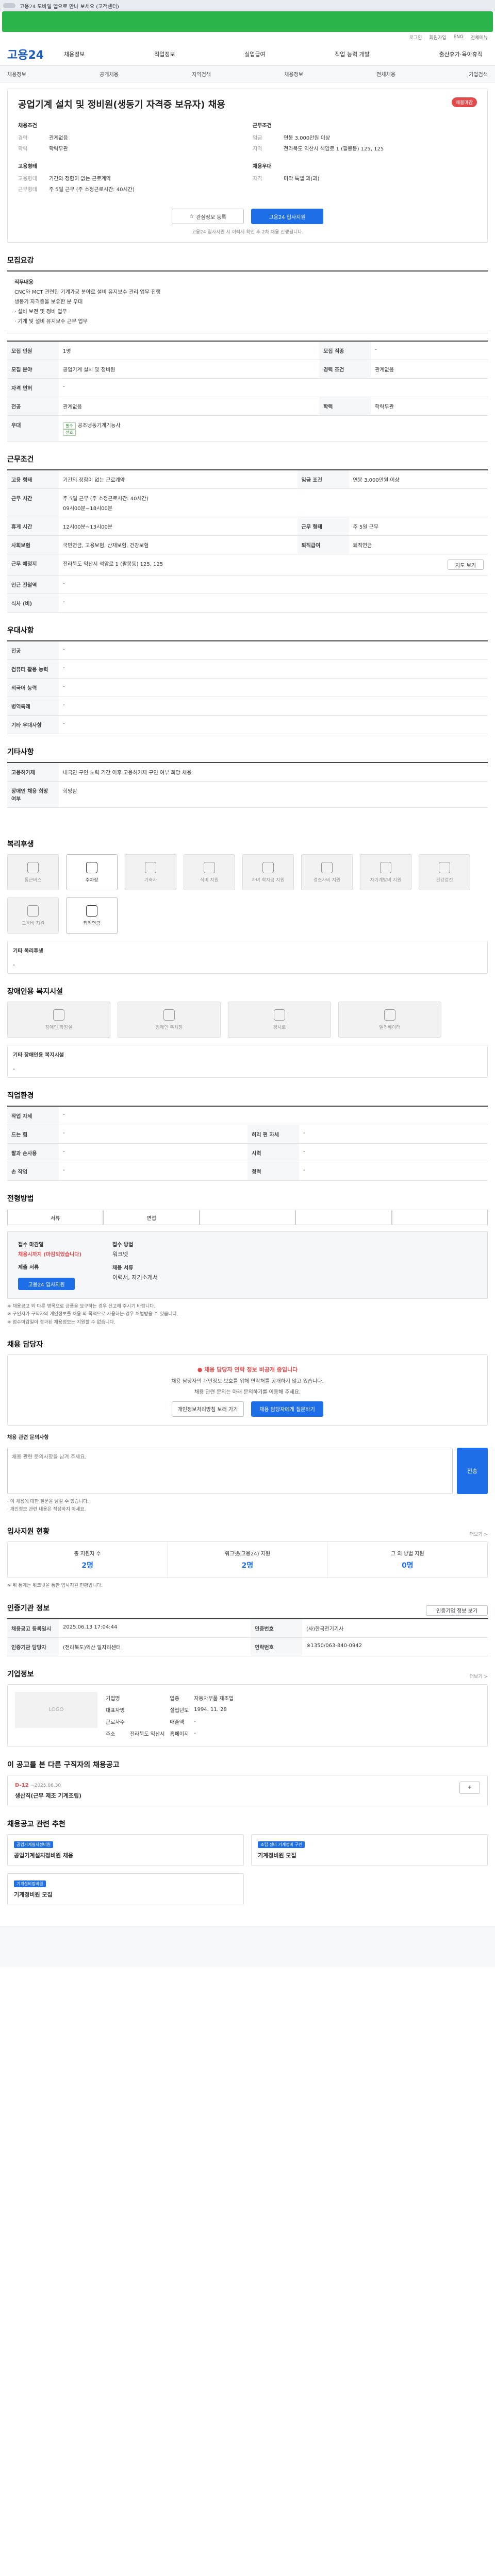  Describe the element at coordinates (46, 1284) in the screenshot. I see `apply-button-2: 고용24 입사지원` at that location.